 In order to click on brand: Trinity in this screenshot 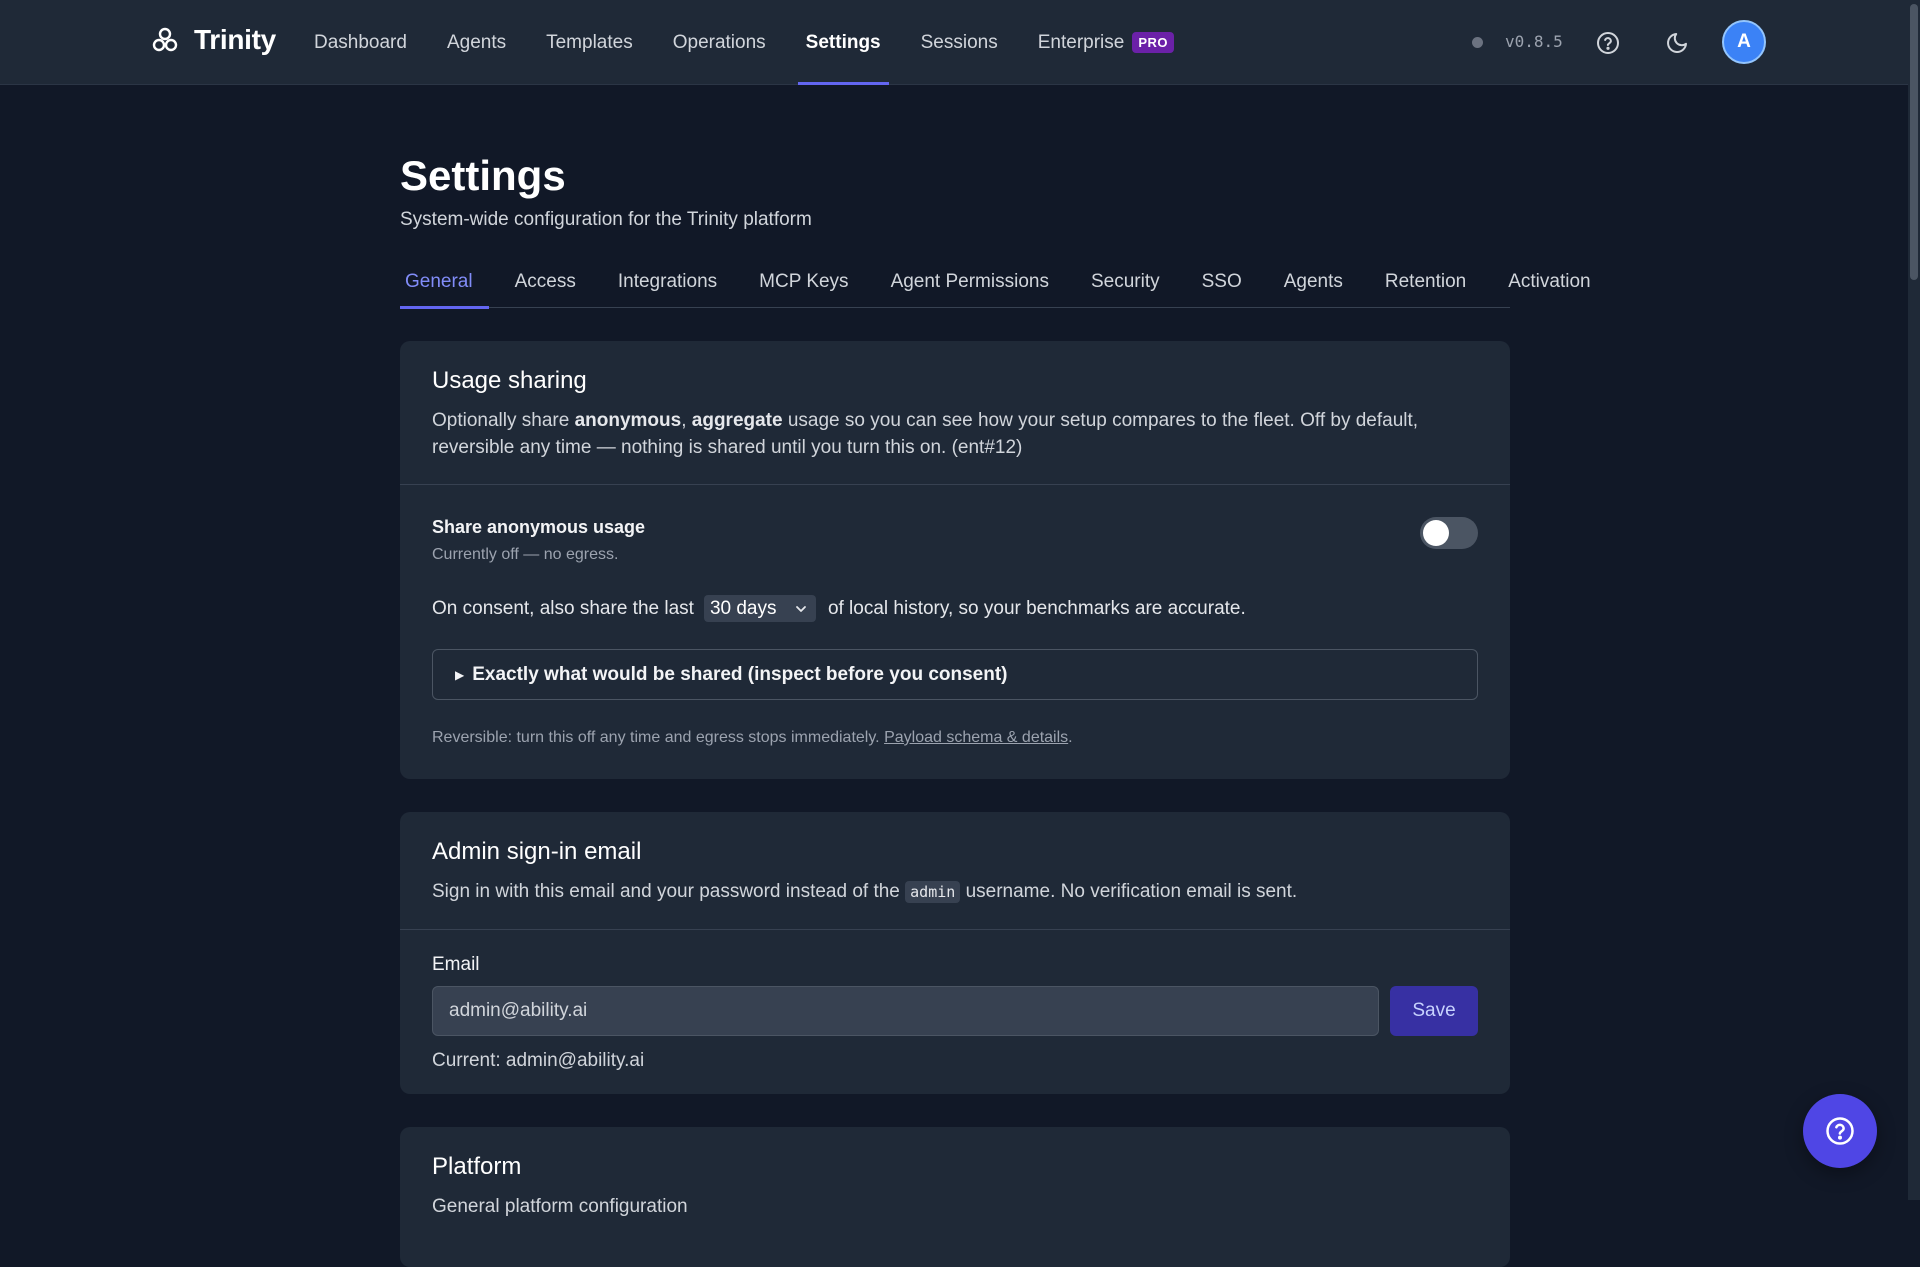, I will do `click(213, 40)`.